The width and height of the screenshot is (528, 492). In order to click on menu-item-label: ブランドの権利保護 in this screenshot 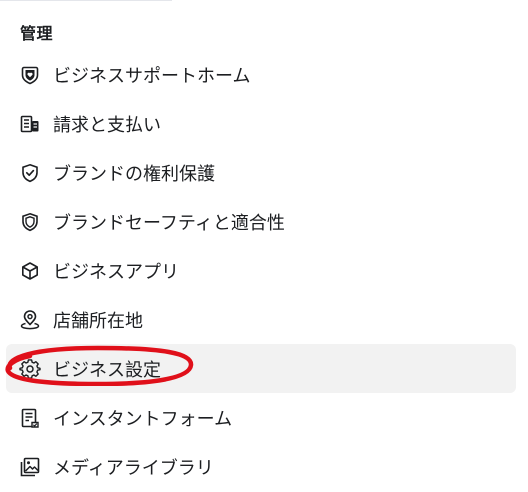, I will do `click(134, 174)`.